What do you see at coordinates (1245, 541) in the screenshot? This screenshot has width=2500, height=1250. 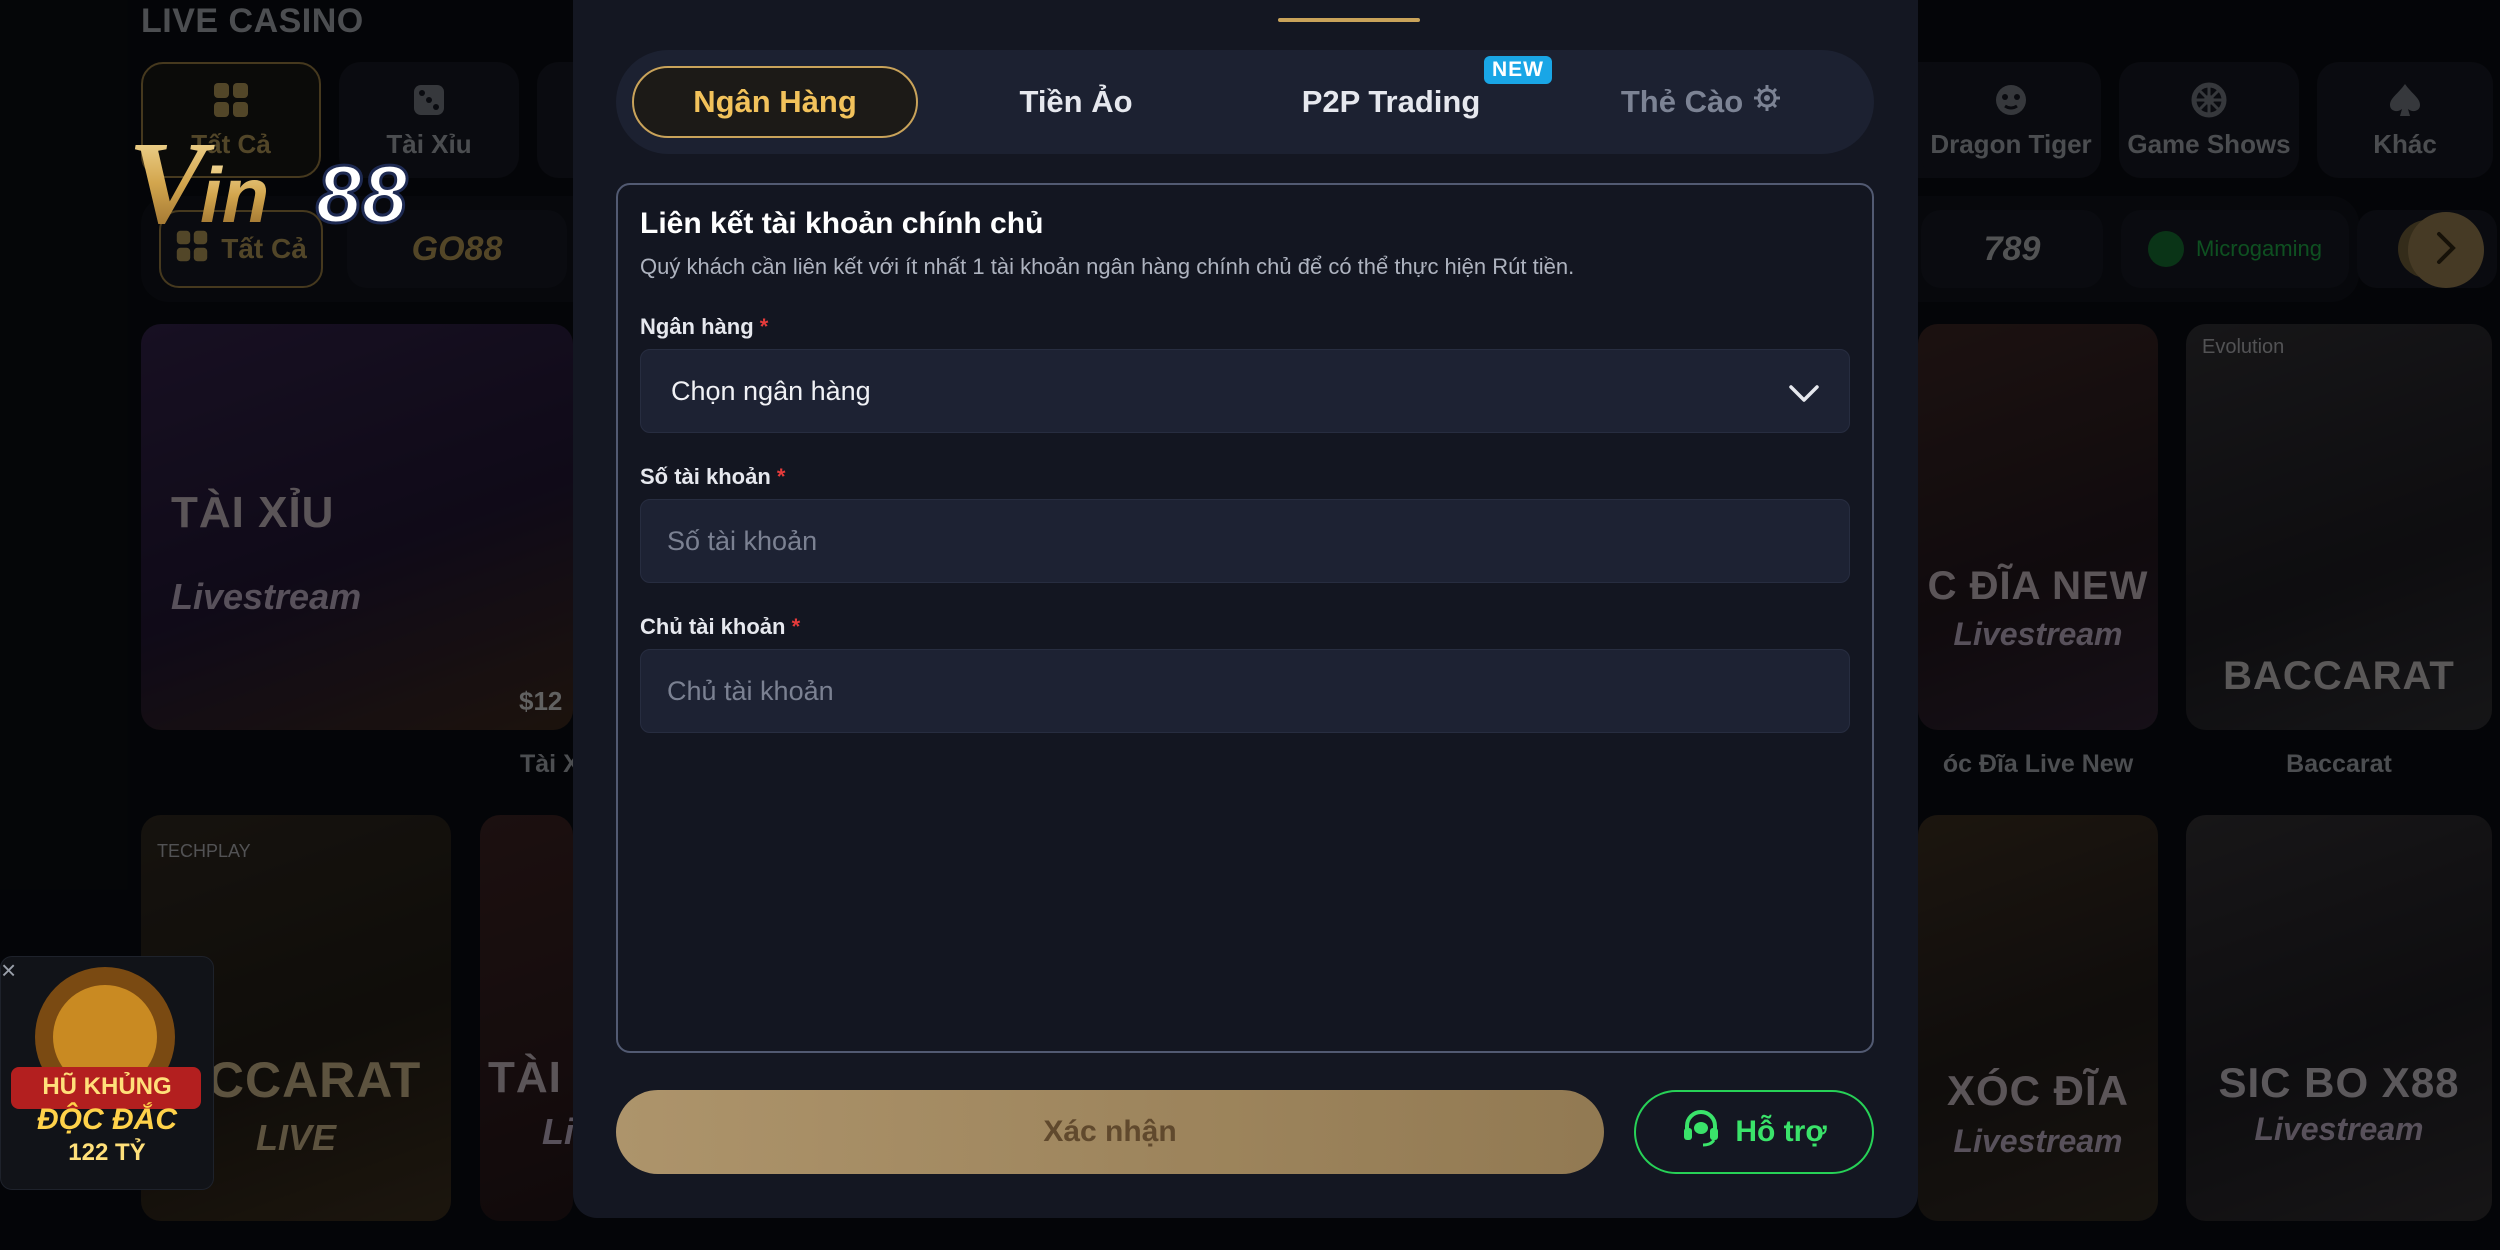 I see `account-number-input: Số tài khoản` at bounding box center [1245, 541].